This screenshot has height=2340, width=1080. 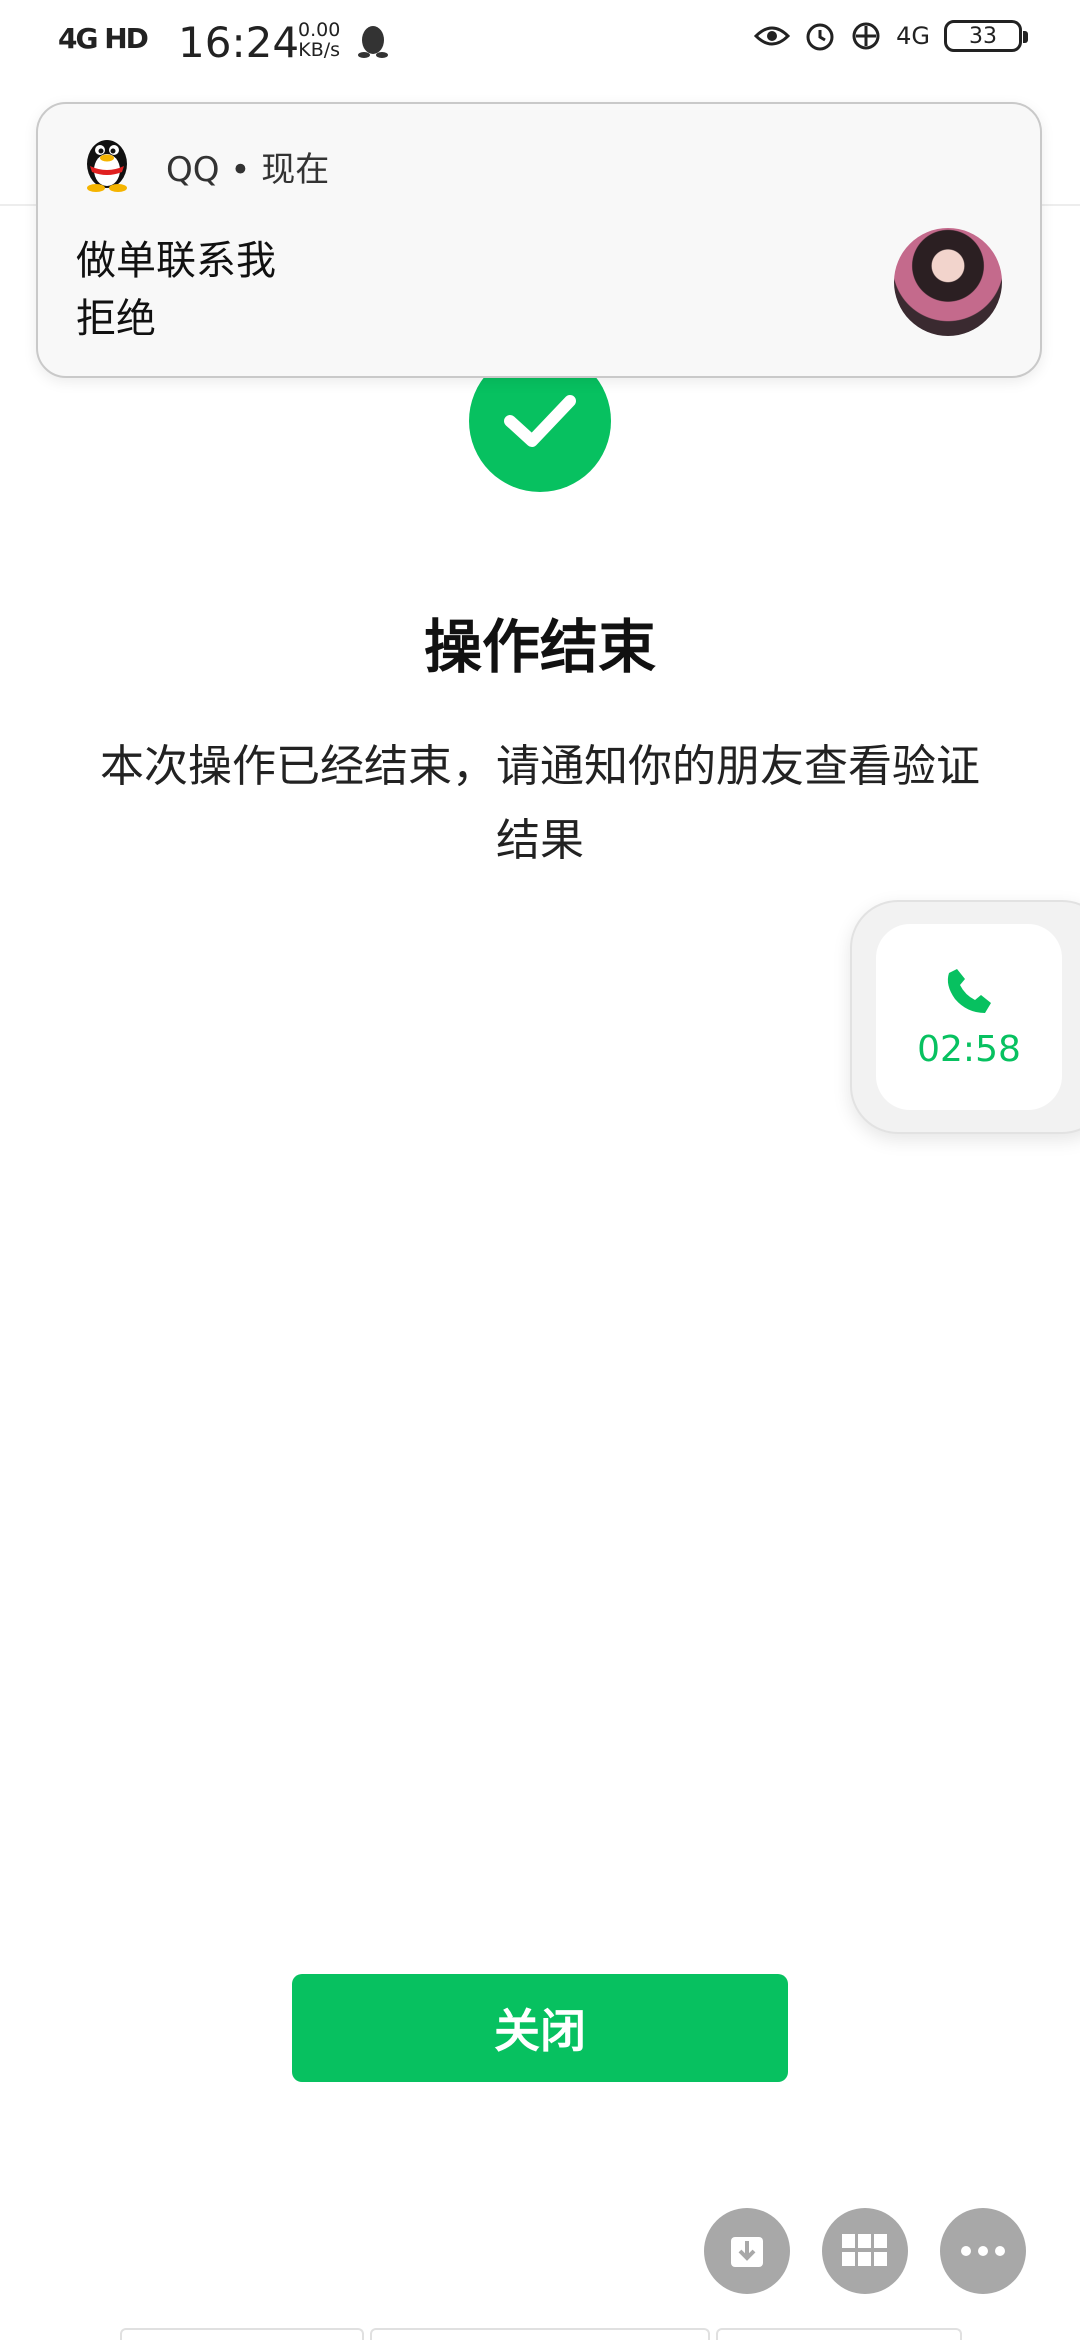 I want to click on grid-icon, so click(x=864, y=2250).